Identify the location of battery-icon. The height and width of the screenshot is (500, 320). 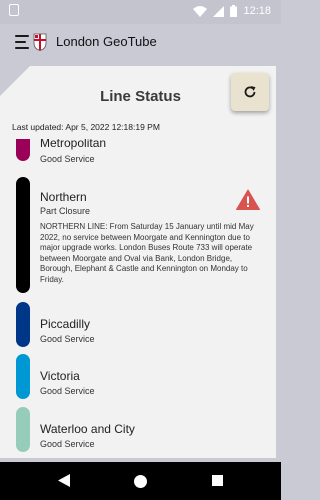
(234, 11).